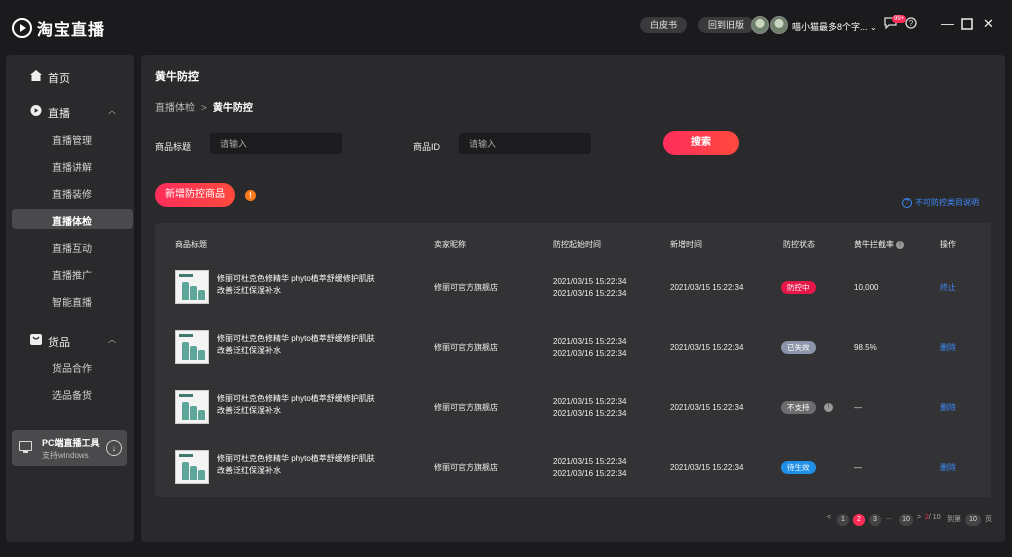 Image resolution: width=1012 pixels, height=557 pixels. What do you see at coordinates (865, 347) in the screenshot?
I see `intercept-rate: 98.5%` at bounding box center [865, 347].